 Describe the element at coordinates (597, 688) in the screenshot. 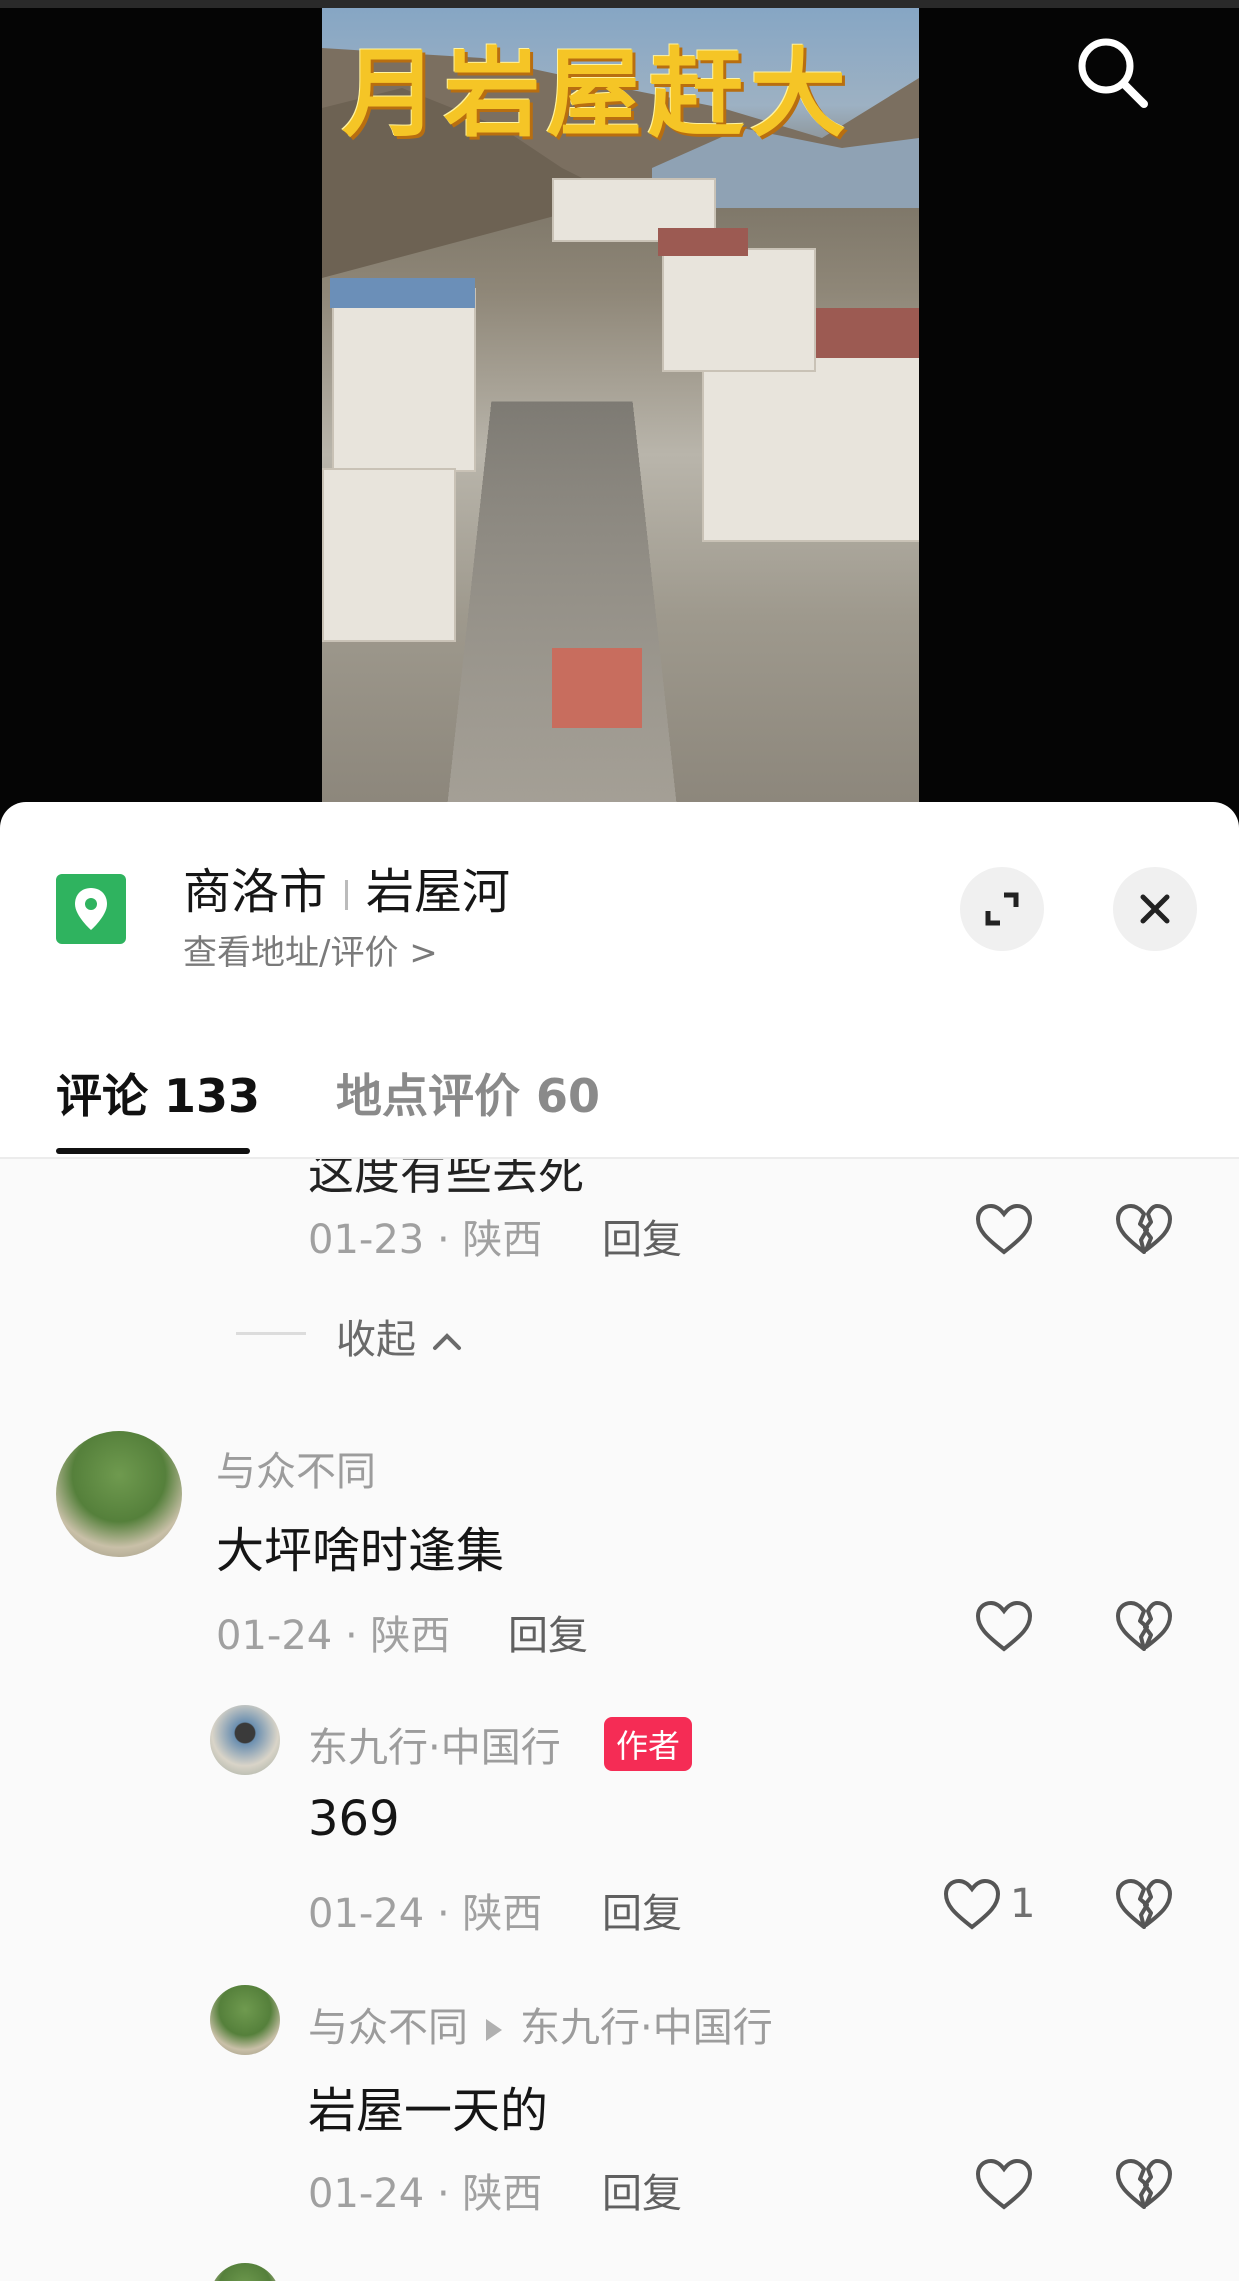

I see `market-stall` at that location.